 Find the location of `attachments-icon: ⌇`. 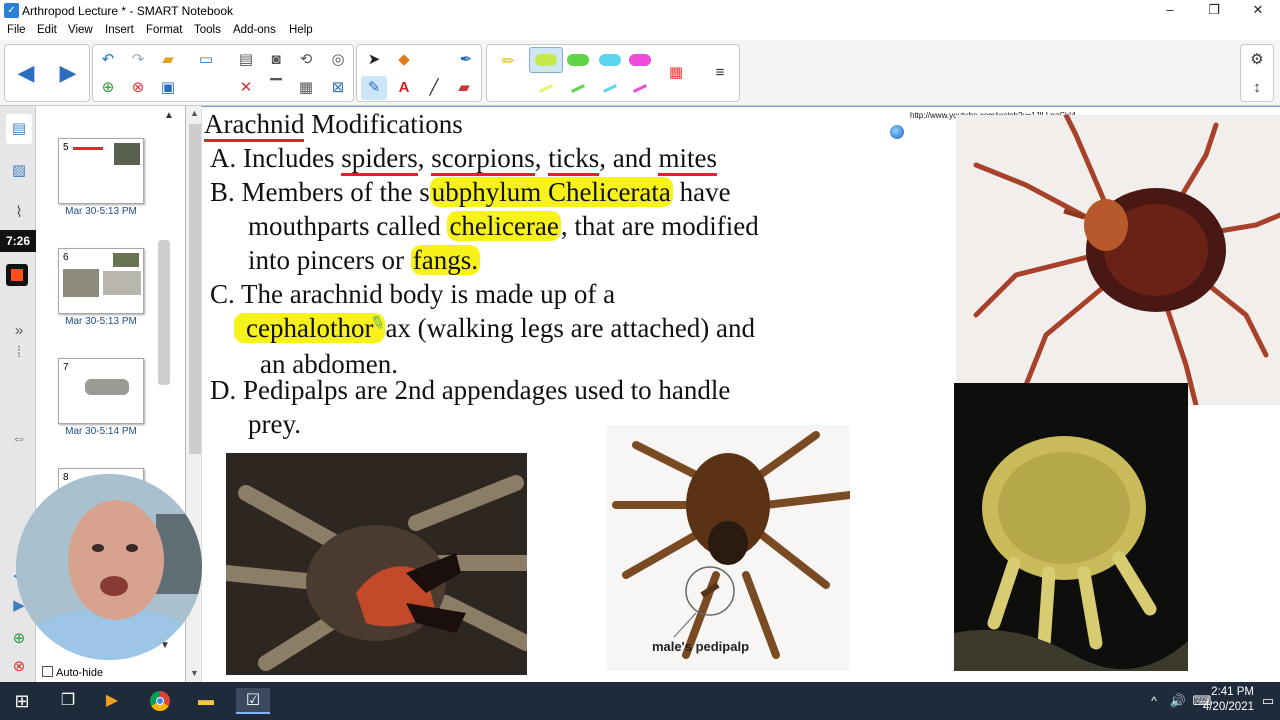

attachments-icon: ⌇ is located at coordinates (19, 213).